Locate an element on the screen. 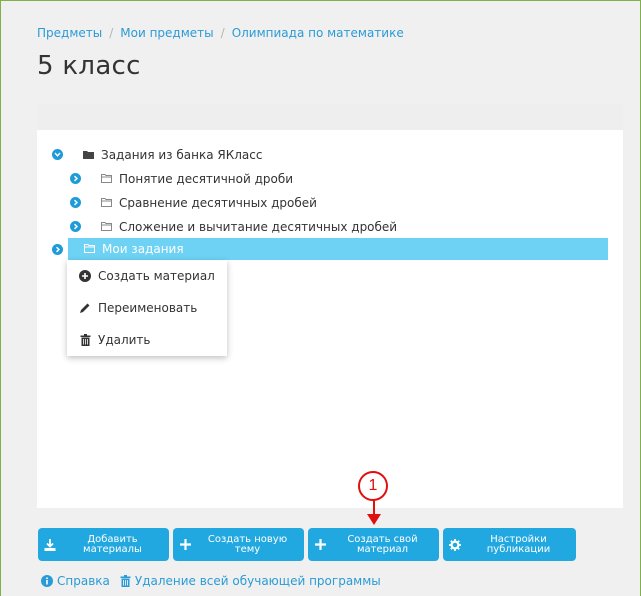 The image size is (641, 596). tree-node-child: Понятие десятичной дроби is located at coordinates (197, 179).